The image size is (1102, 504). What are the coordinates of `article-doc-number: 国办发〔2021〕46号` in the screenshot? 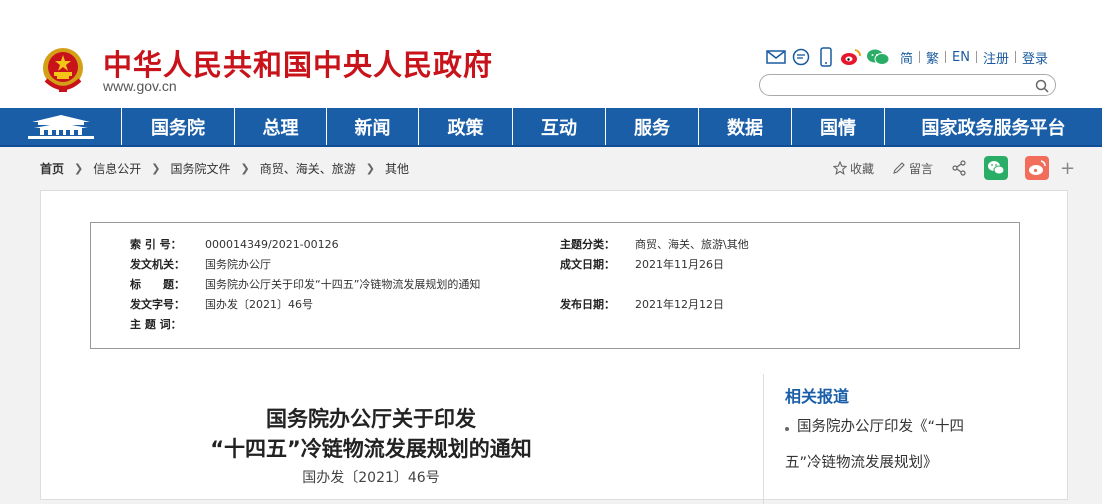 It's located at (371, 478).